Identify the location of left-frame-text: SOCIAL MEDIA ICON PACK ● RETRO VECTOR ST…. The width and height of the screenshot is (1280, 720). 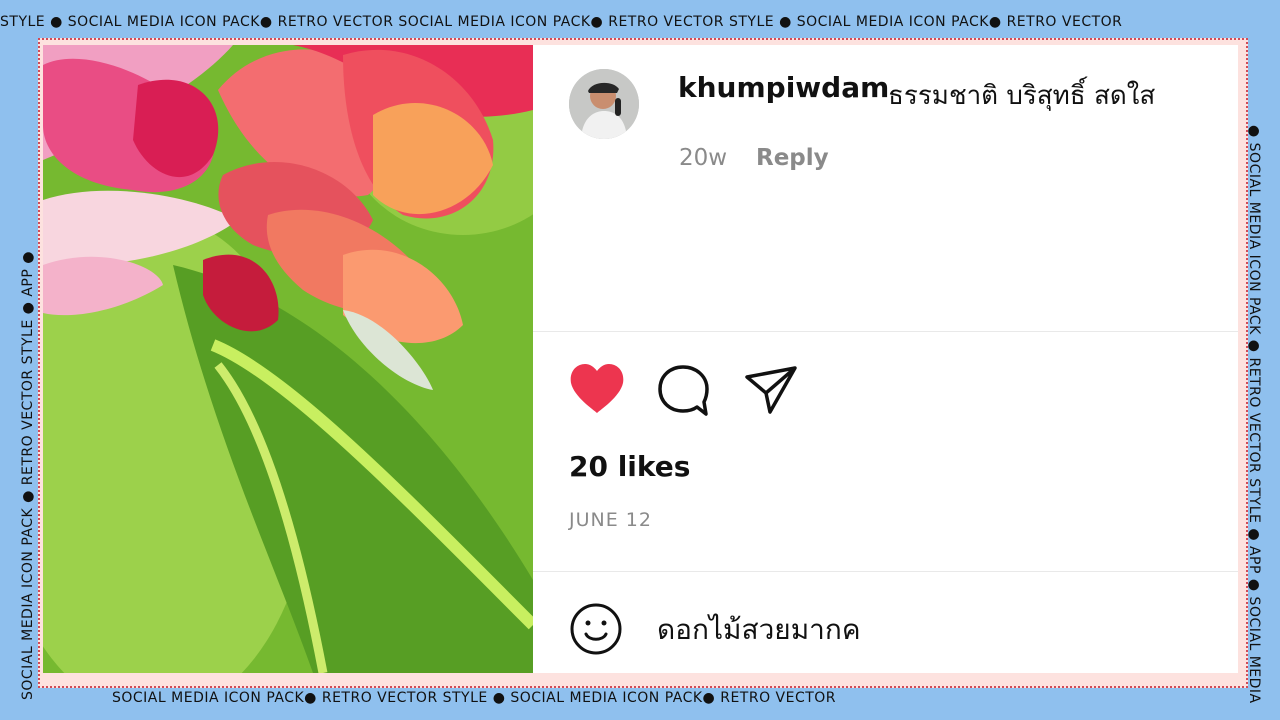
(28, 475).